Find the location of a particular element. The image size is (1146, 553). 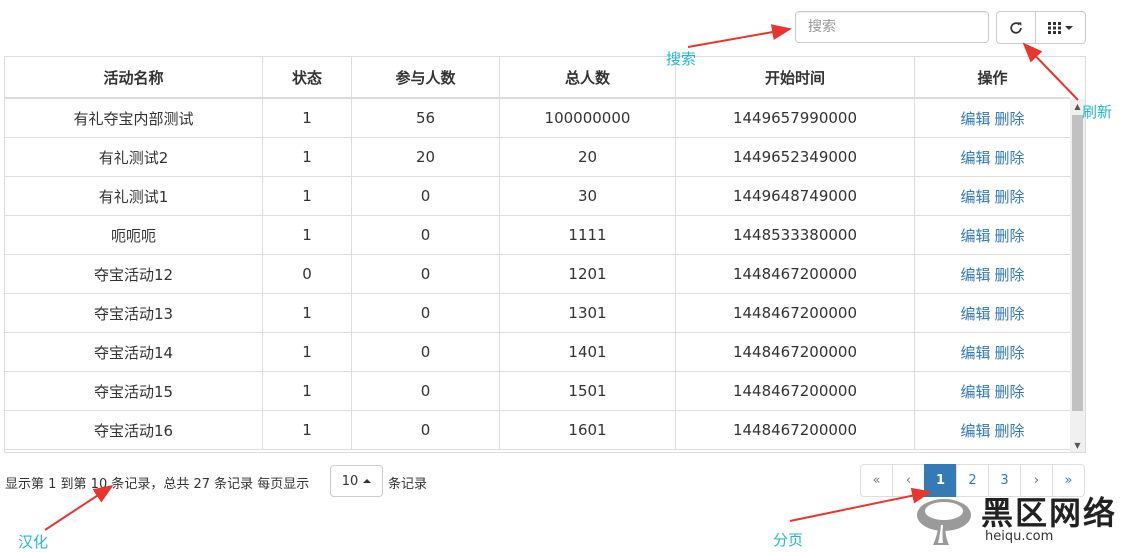

table-cell-name: 有礼测试2 is located at coordinates (134, 157).